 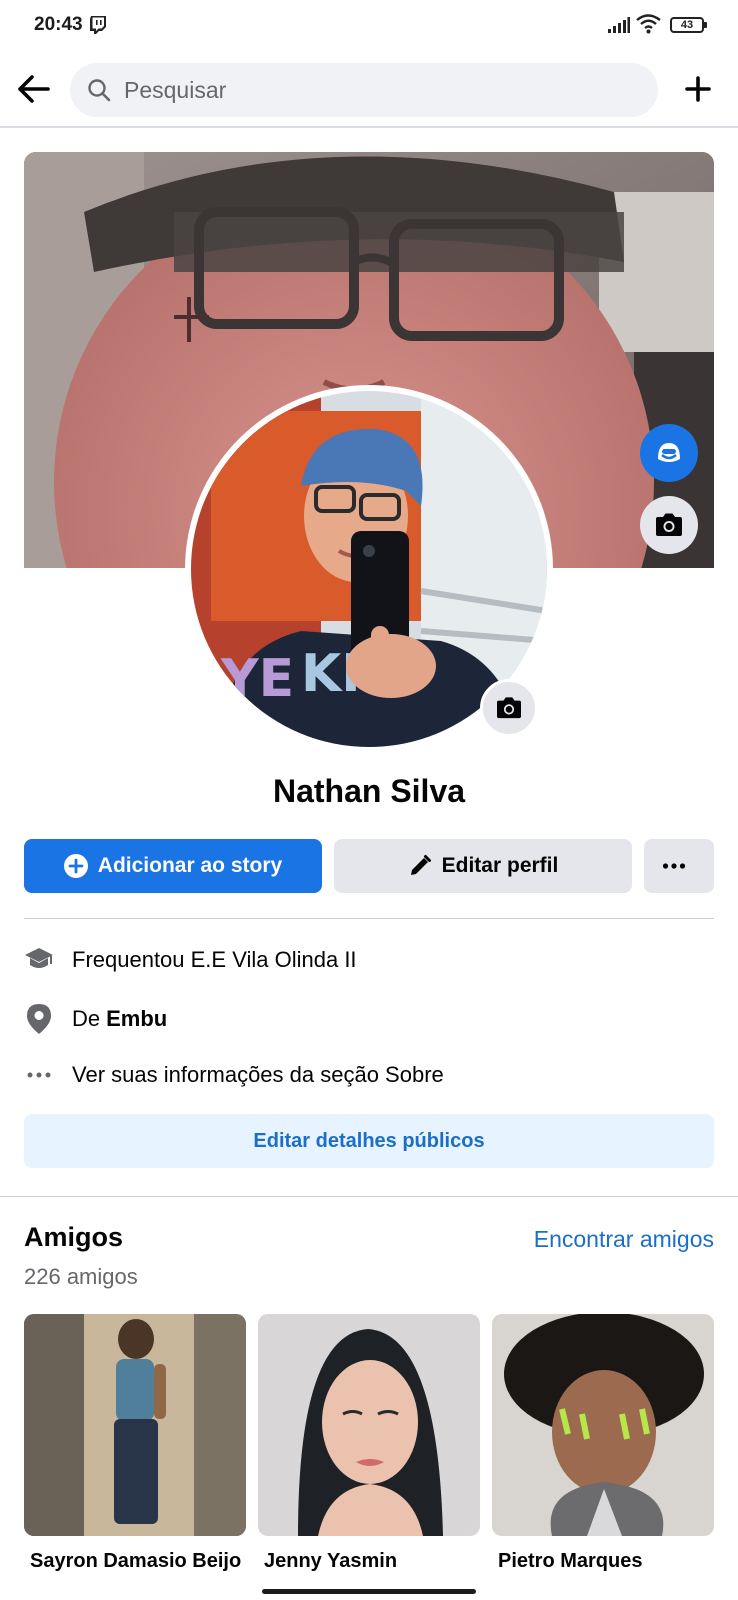 I want to click on detail-about: Ver suas informações da seção Sobre, so click(x=369, y=1075).